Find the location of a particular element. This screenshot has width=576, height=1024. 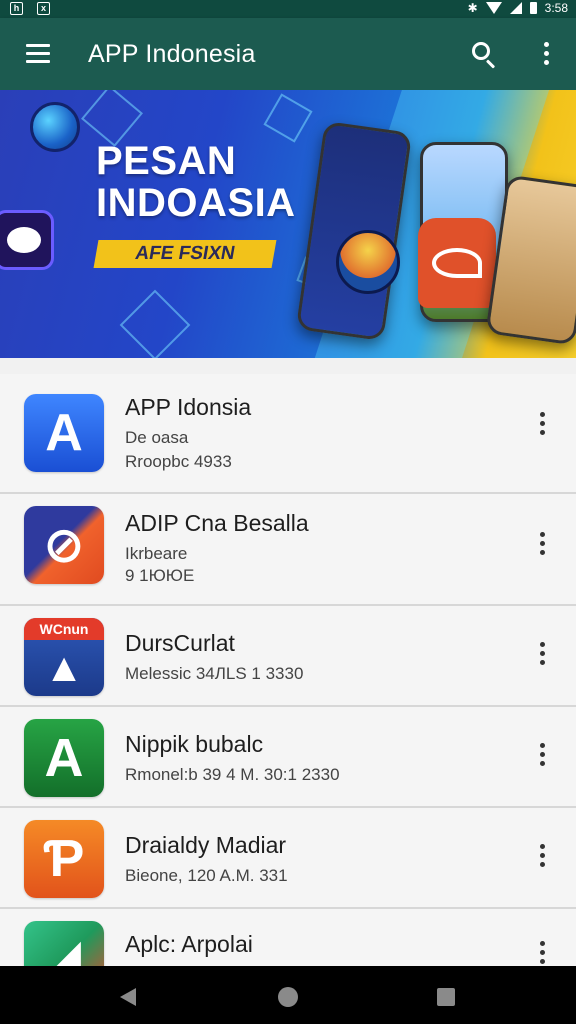

banner-subtitle: AFE FSIXN is located at coordinates (185, 254).